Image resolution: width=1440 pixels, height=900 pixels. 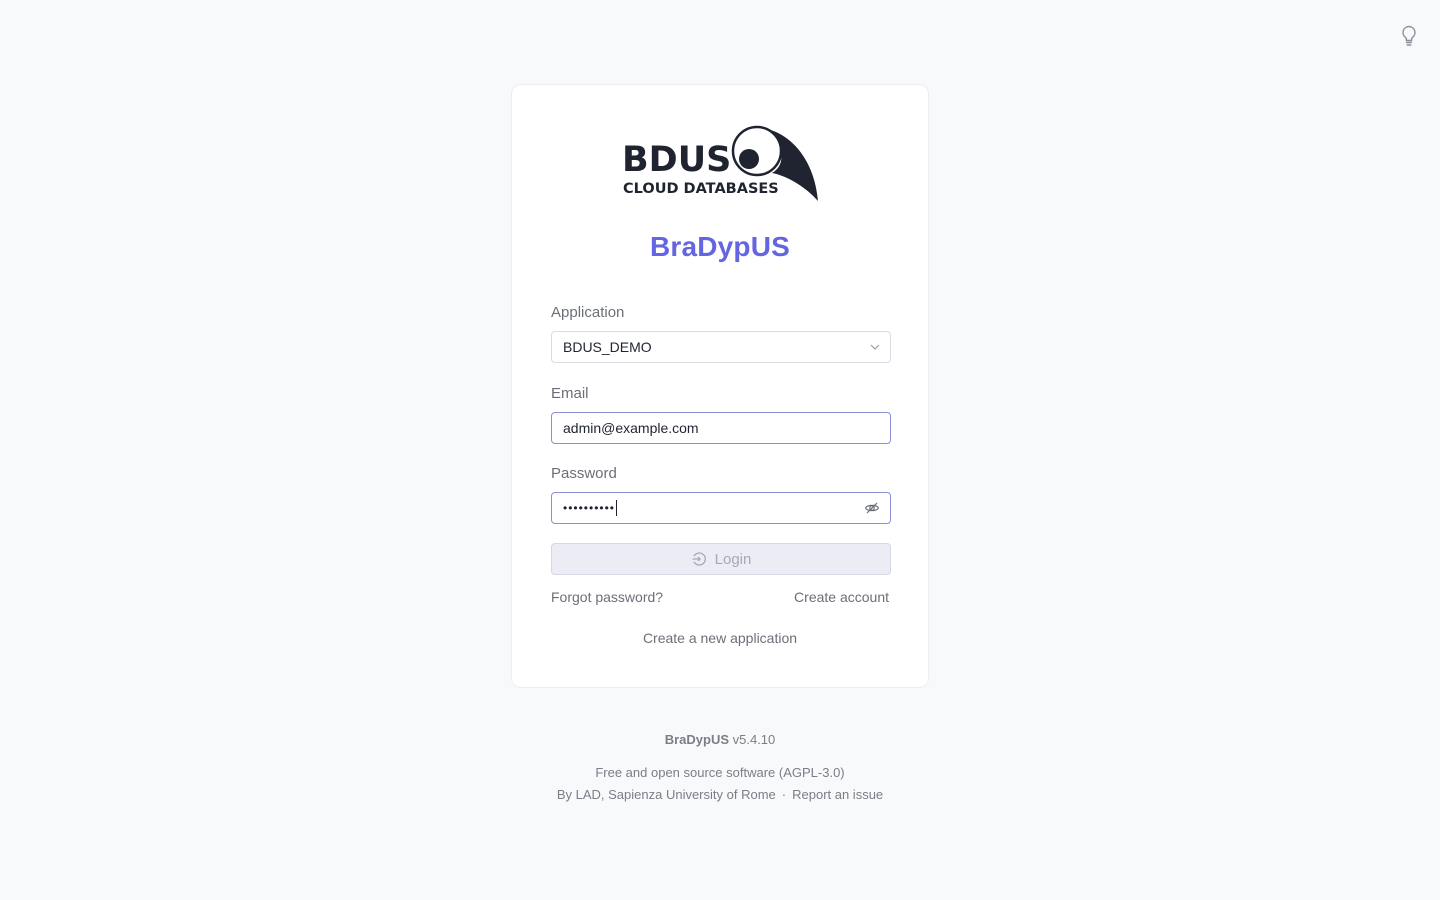 I want to click on application-select: BDUS_DEMO, so click(x=721, y=347).